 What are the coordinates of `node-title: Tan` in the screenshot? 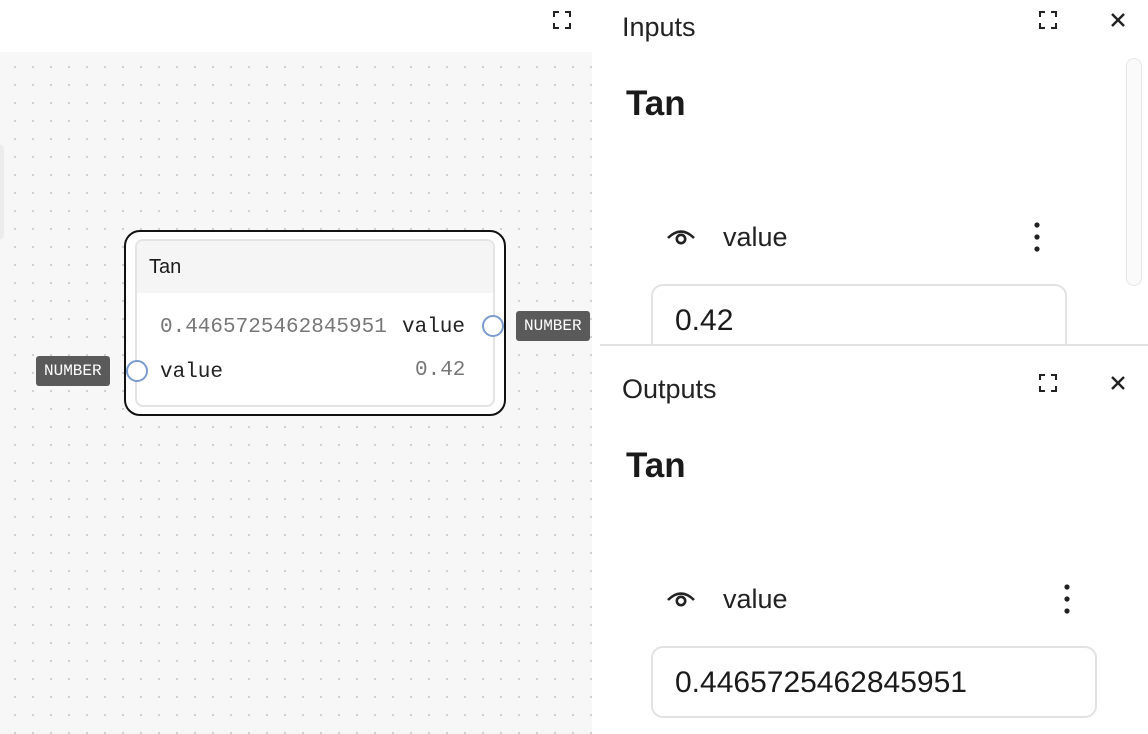 It's located at (315, 267).